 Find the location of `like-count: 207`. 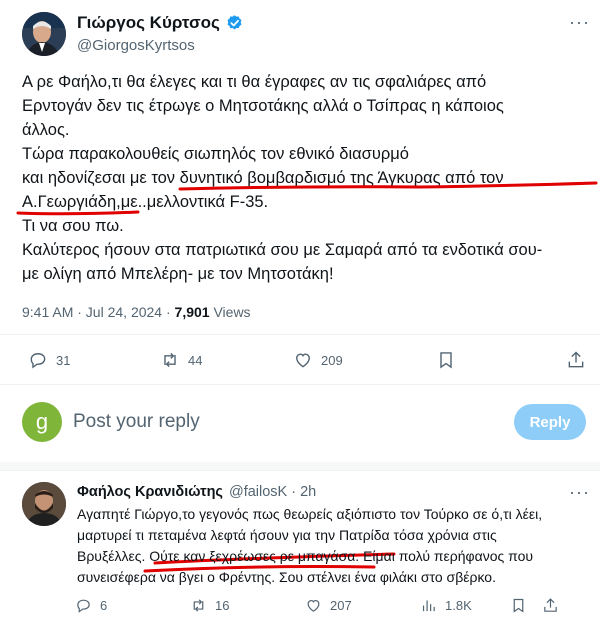

like-count: 207 is located at coordinates (341, 605).